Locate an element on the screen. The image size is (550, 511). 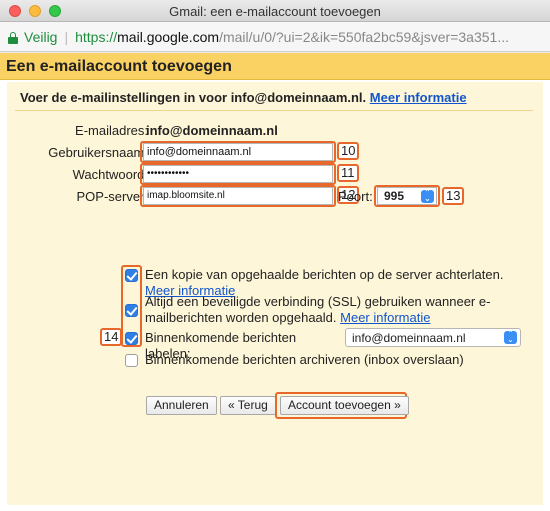
back-button: « Terug is located at coordinates (248, 405).